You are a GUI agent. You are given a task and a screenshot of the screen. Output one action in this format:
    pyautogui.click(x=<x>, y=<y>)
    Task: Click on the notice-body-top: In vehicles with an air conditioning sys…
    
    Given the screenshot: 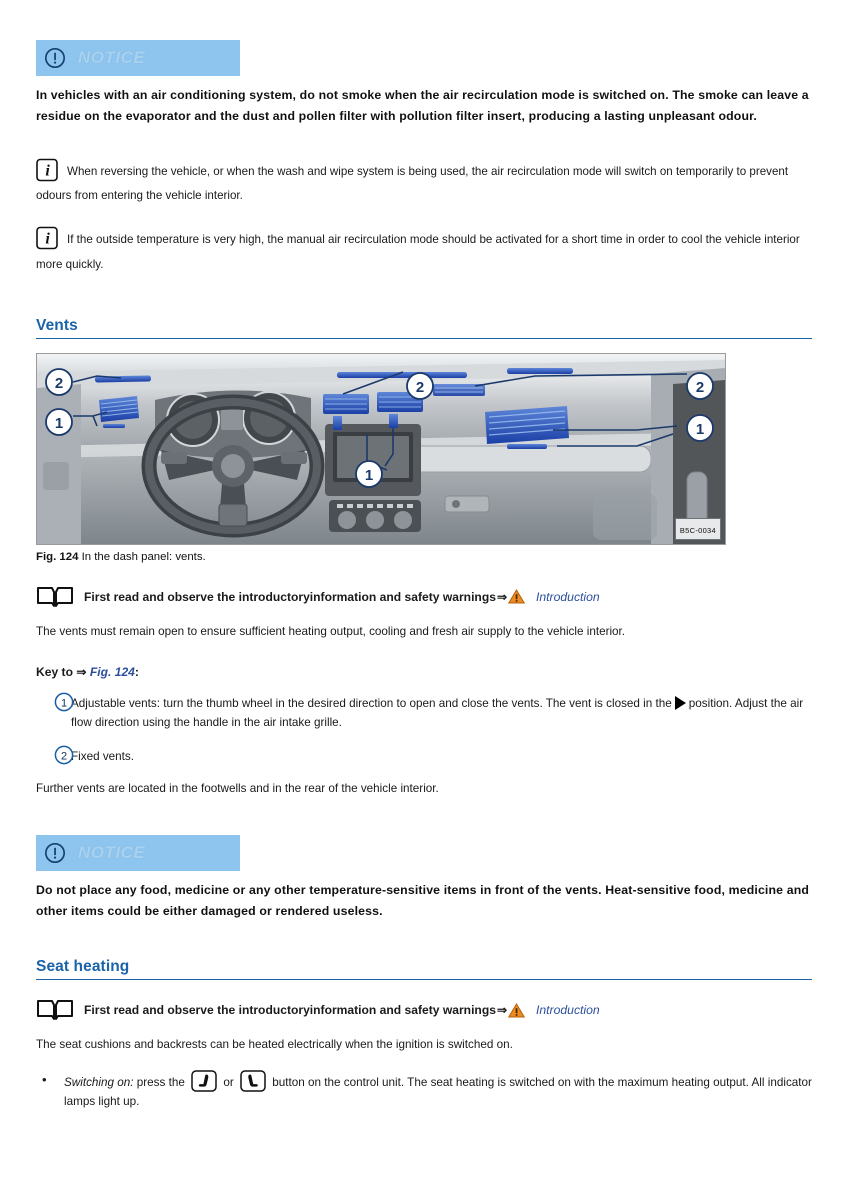 What is the action you would take?
    pyautogui.click(x=422, y=106)
    